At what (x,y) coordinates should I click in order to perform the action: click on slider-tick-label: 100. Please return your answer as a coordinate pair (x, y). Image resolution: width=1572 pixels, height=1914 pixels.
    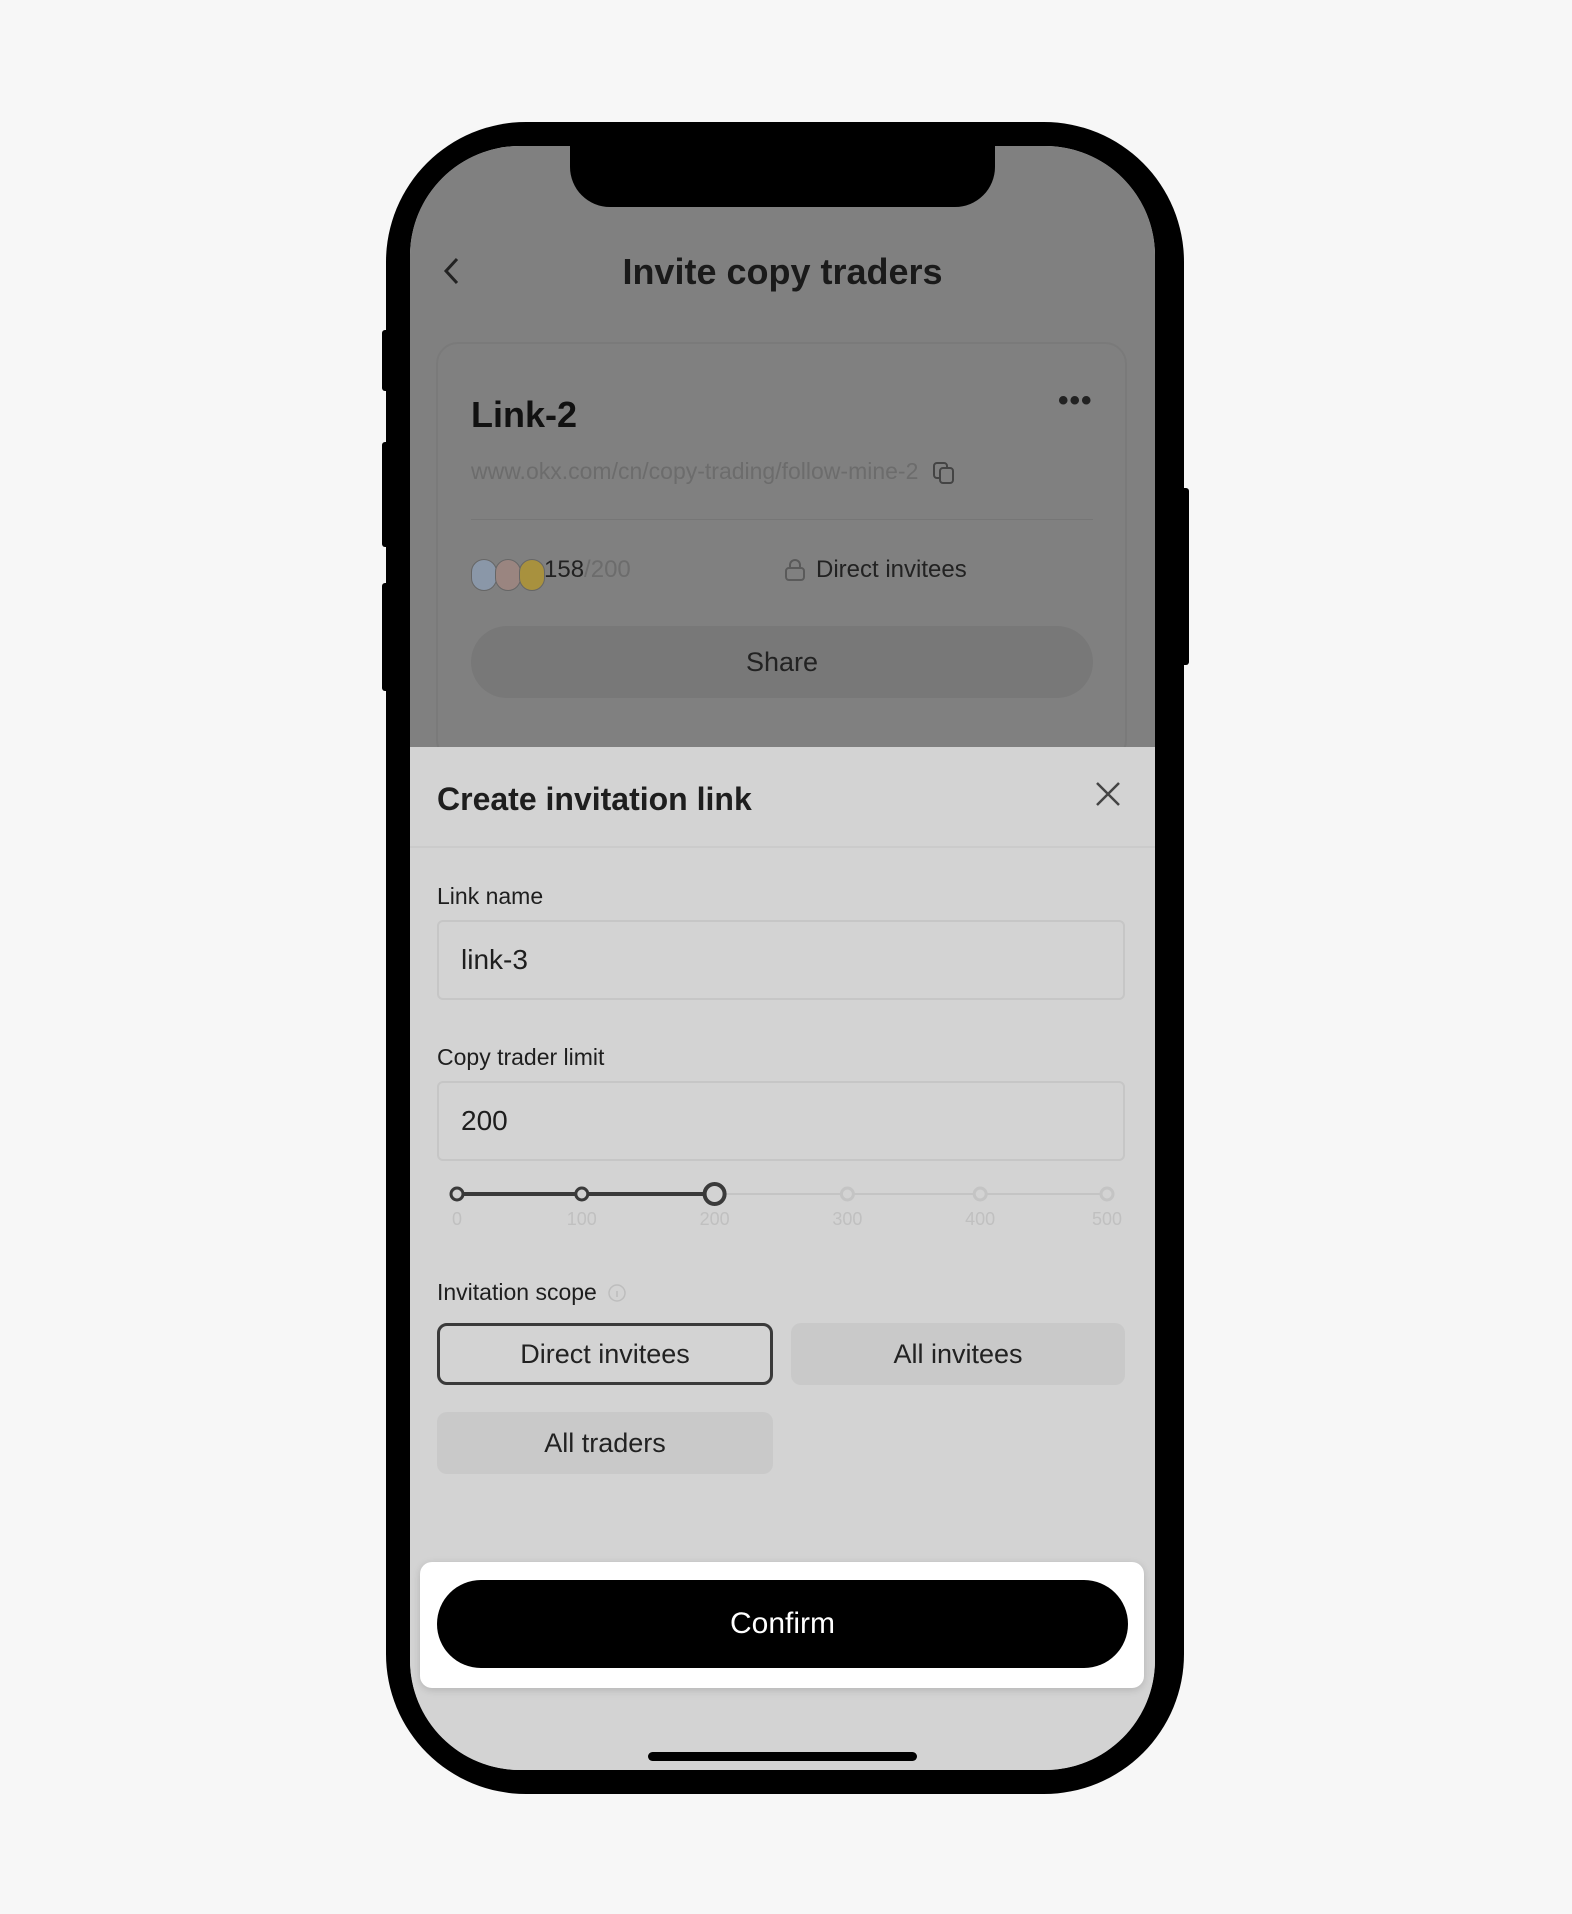
    Looking at the image, I should click on (581, 1219).